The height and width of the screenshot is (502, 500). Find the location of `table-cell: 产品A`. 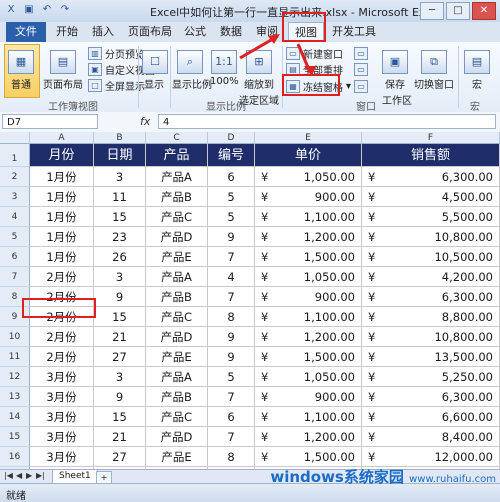

table-cell: 产品A is located at coordinates (177, 377).